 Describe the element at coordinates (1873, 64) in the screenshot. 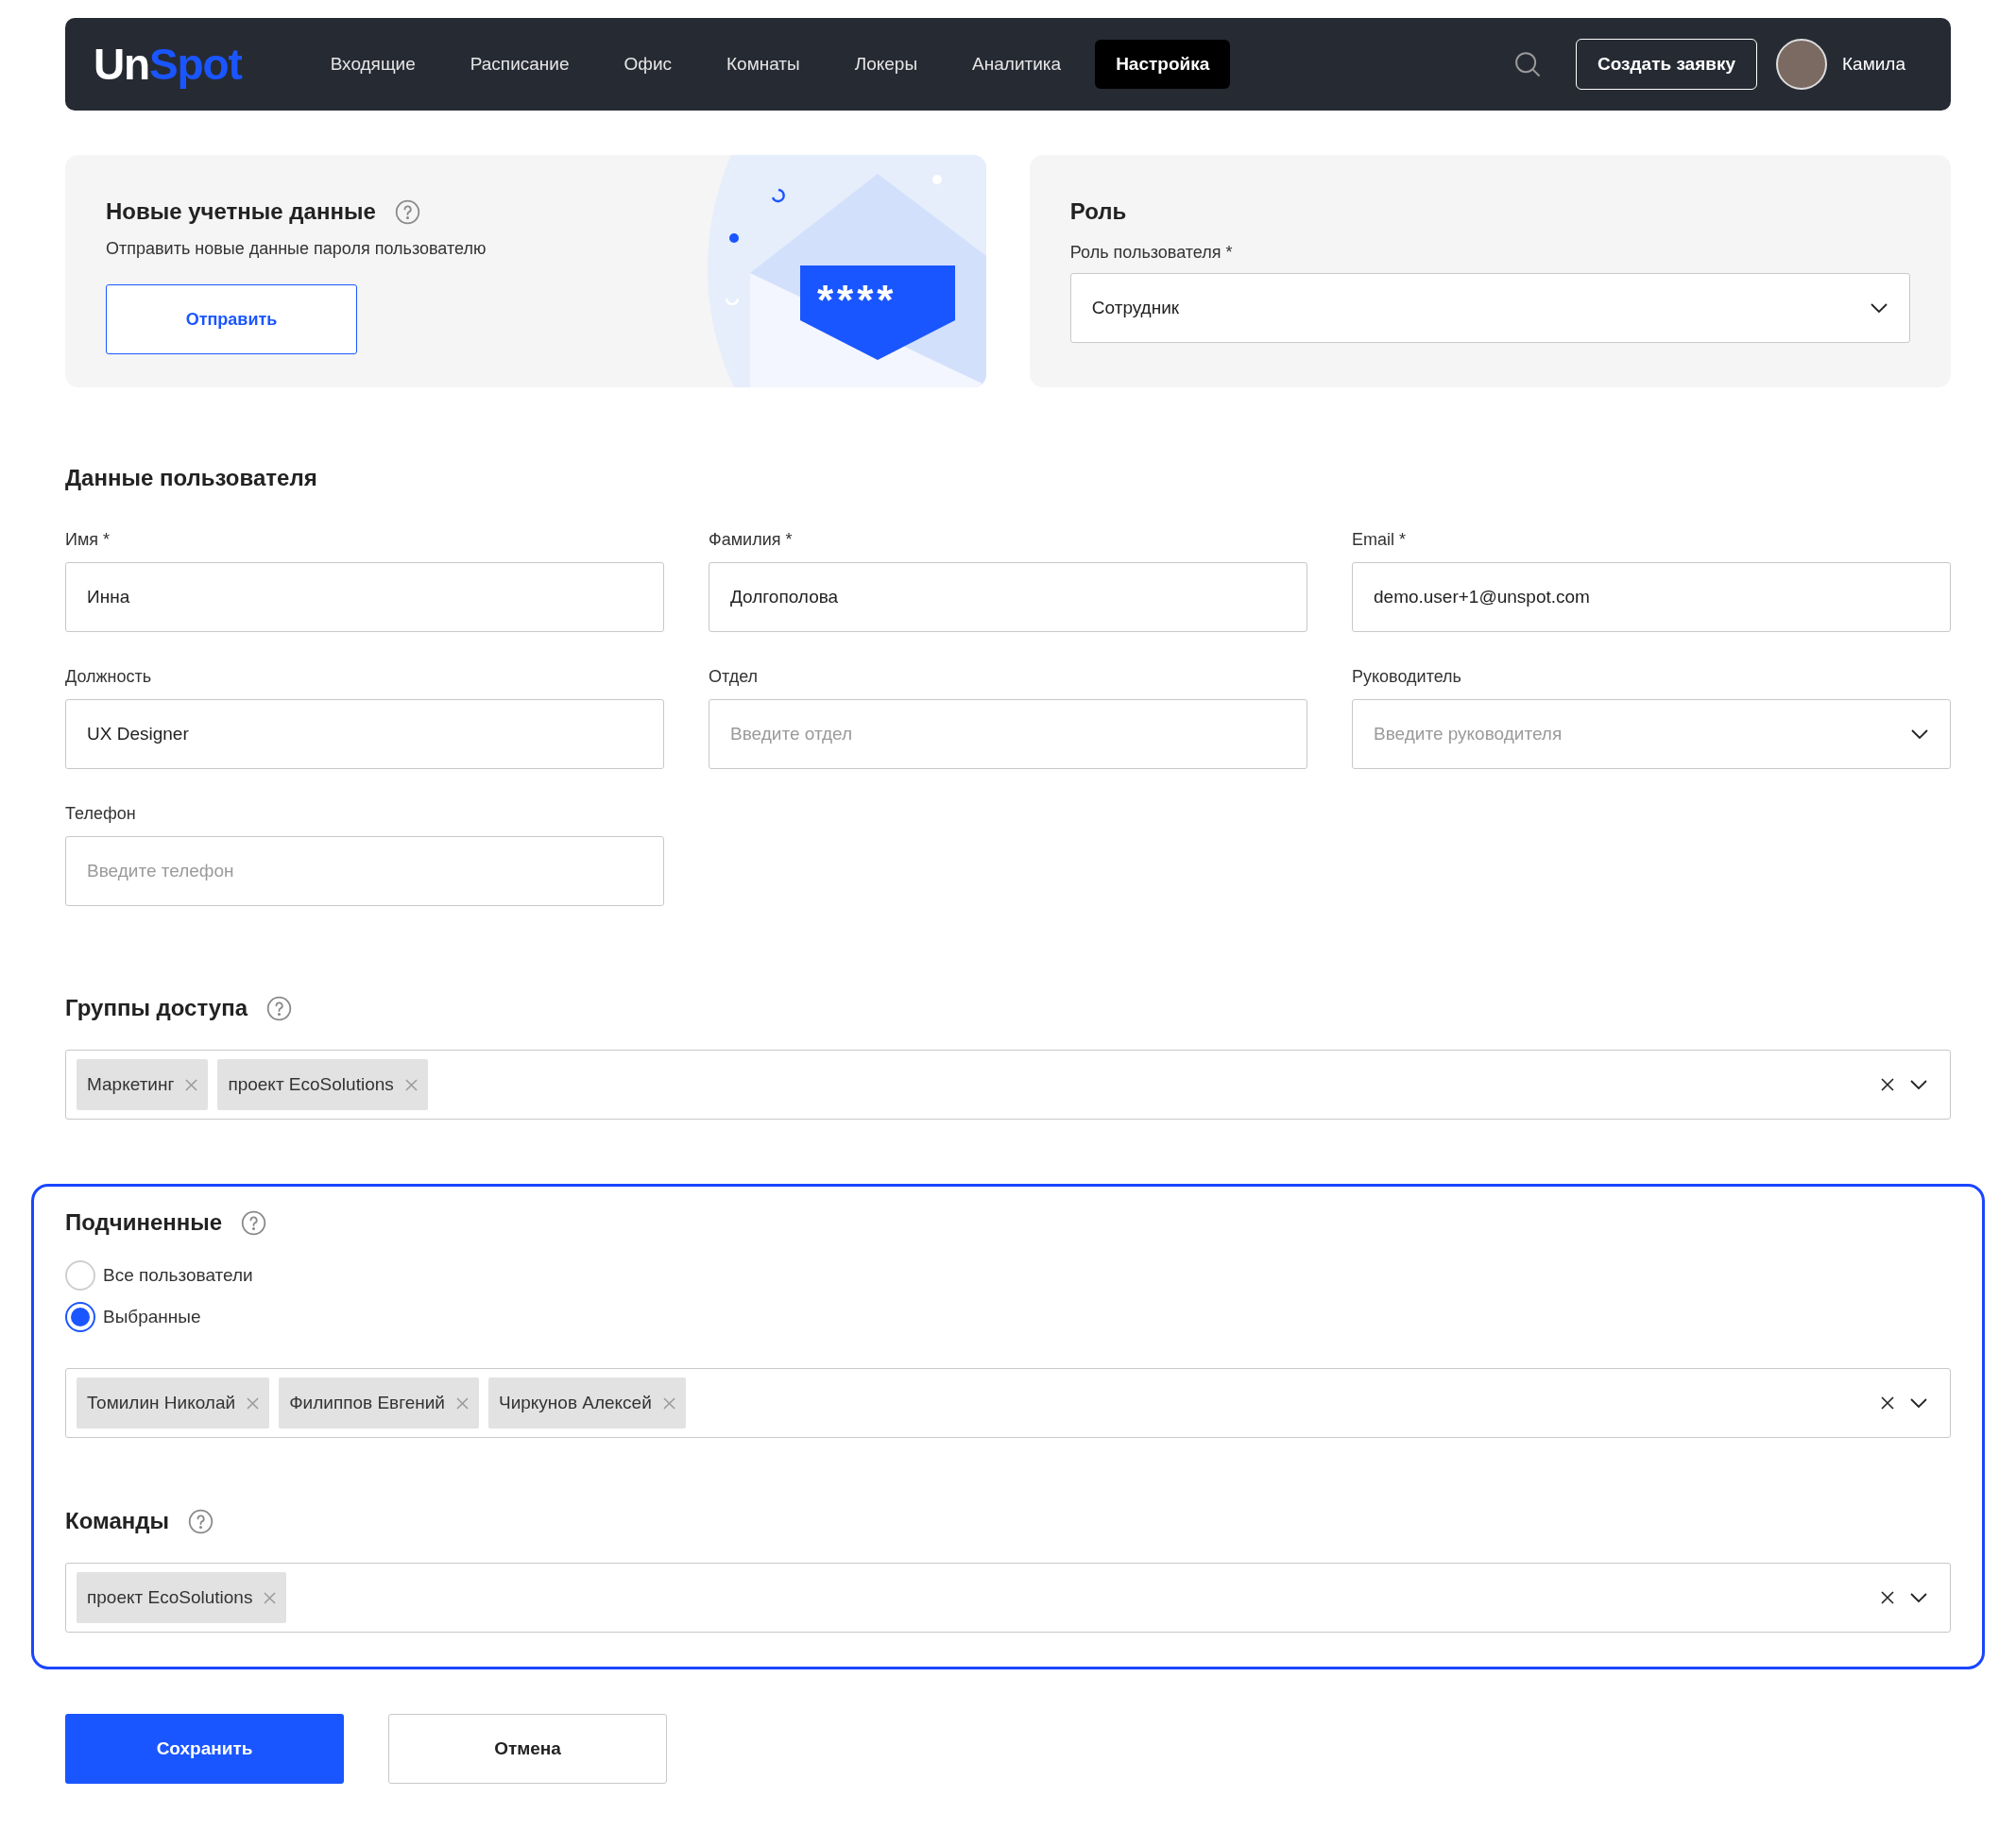

I see `user-name: Камила` at that location.